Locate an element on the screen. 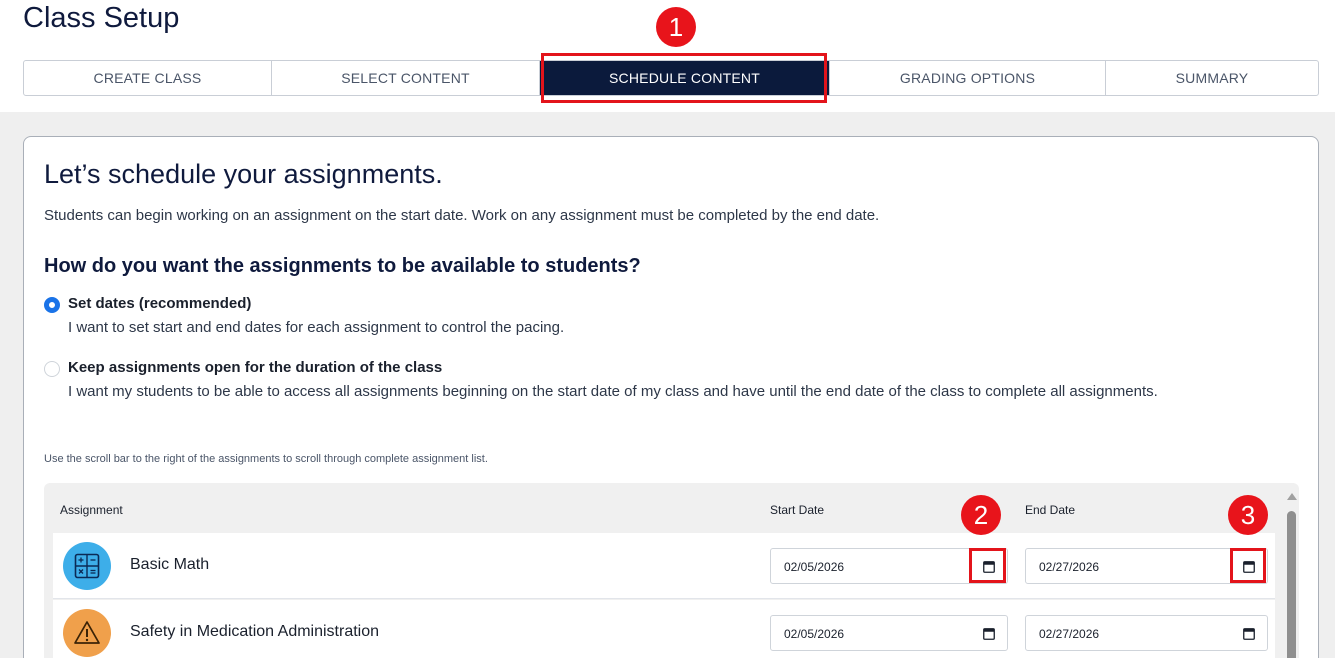 The width and height of the screenshot is (1335, 658). step-grading-options: GRADING OPTIONS is located at coordinates (968, 78).